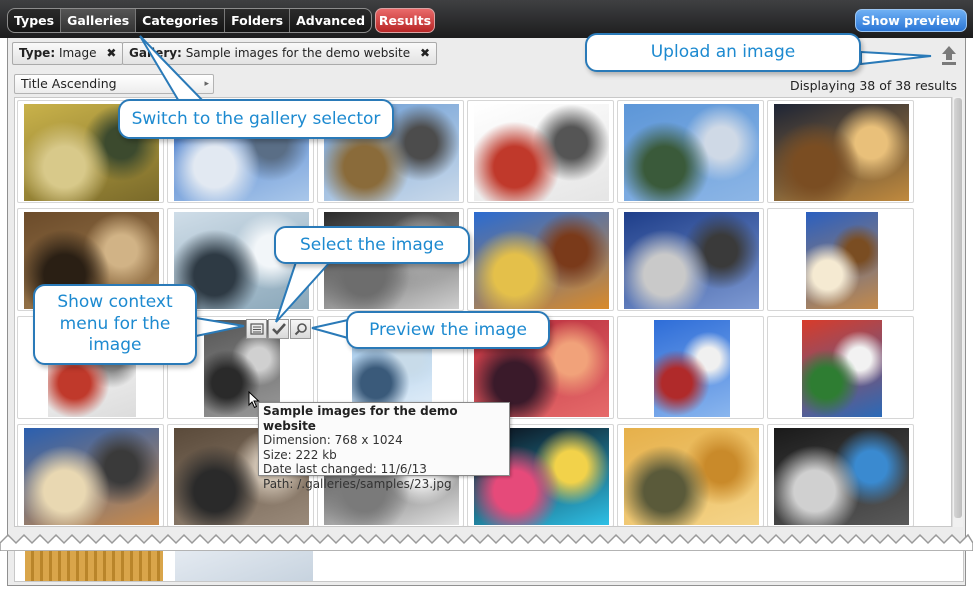 The image size is (973, 591). I want to click on filter-chip-type: Type: Image ✖, so click(68, 53).